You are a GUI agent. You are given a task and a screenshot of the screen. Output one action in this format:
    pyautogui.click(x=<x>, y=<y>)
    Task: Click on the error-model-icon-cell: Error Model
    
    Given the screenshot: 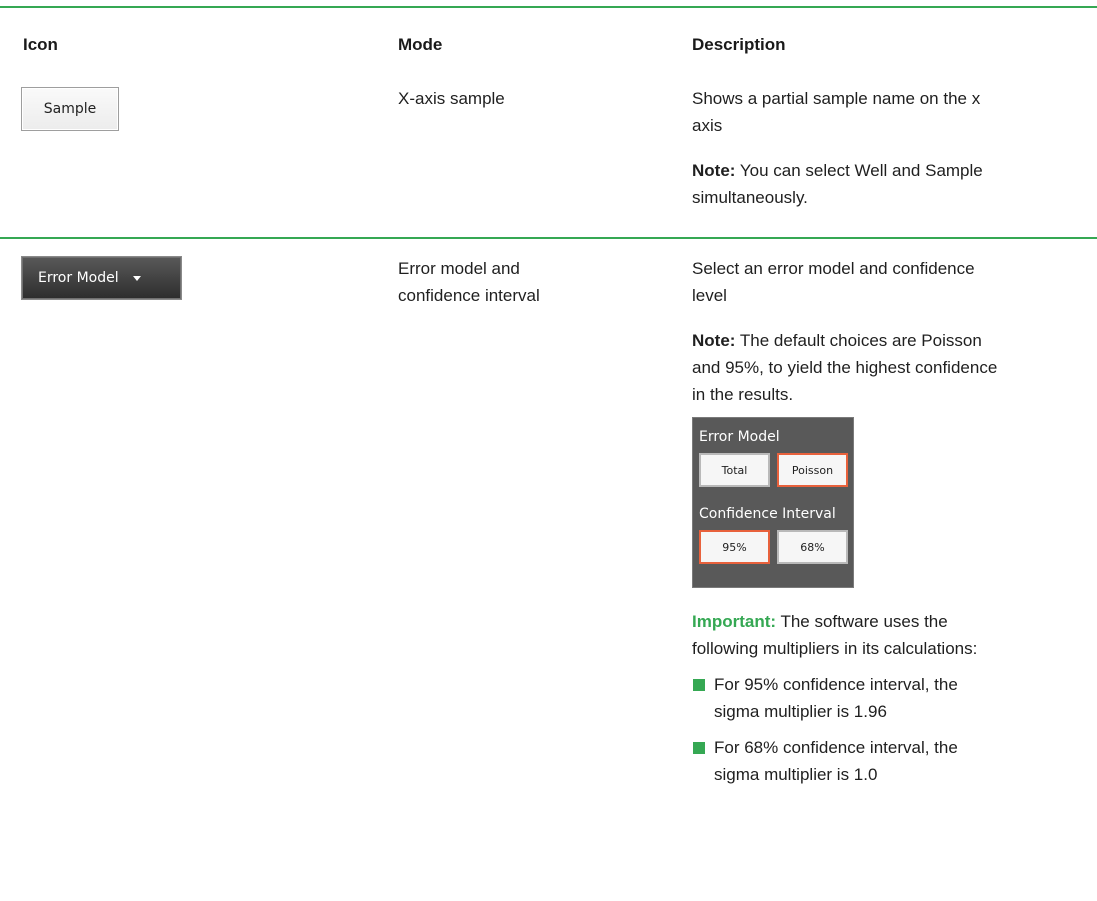 What is the action you would take?
    pyautogui.click(x=101, y=278)
    